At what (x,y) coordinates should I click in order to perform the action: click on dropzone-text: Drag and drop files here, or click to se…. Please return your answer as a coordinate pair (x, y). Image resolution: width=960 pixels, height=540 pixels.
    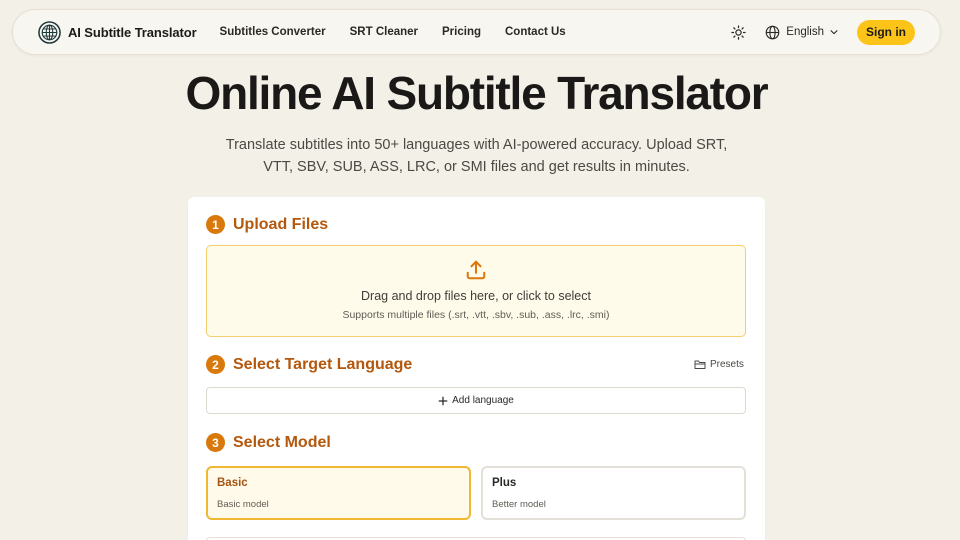
    Looking at the image, I should click on (476, 296).